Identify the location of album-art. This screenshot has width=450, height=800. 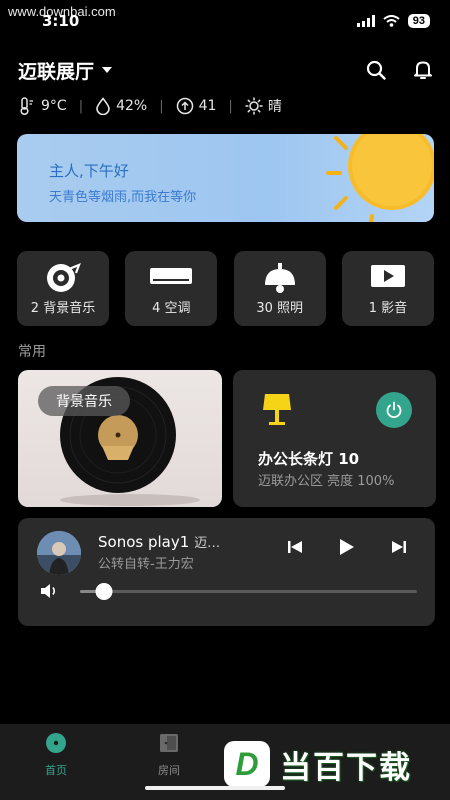
(59, 553).